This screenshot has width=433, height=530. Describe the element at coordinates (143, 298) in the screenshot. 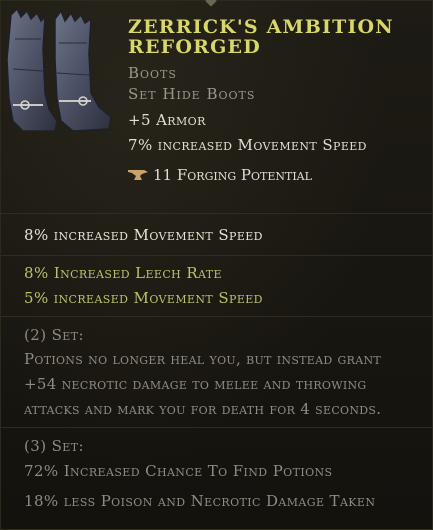

I see `set-bonus-line: 5% increased Movement Speed` at that location.